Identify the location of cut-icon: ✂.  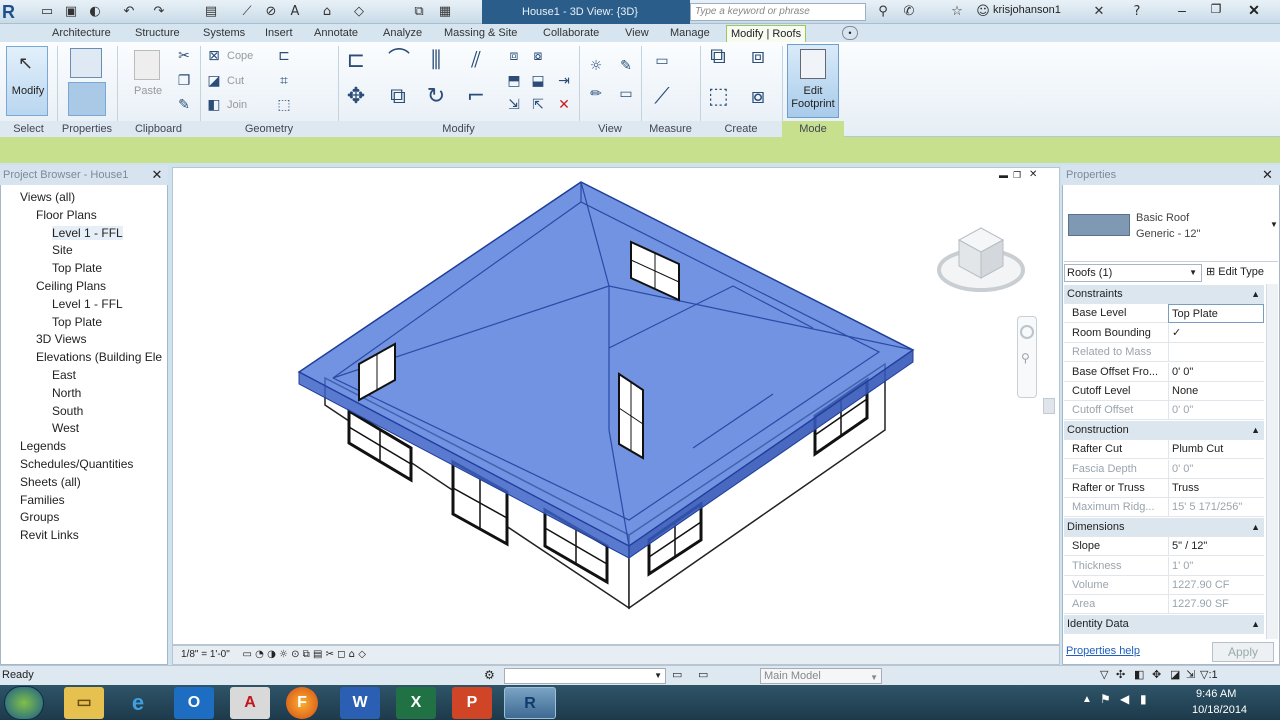
(184, 56).